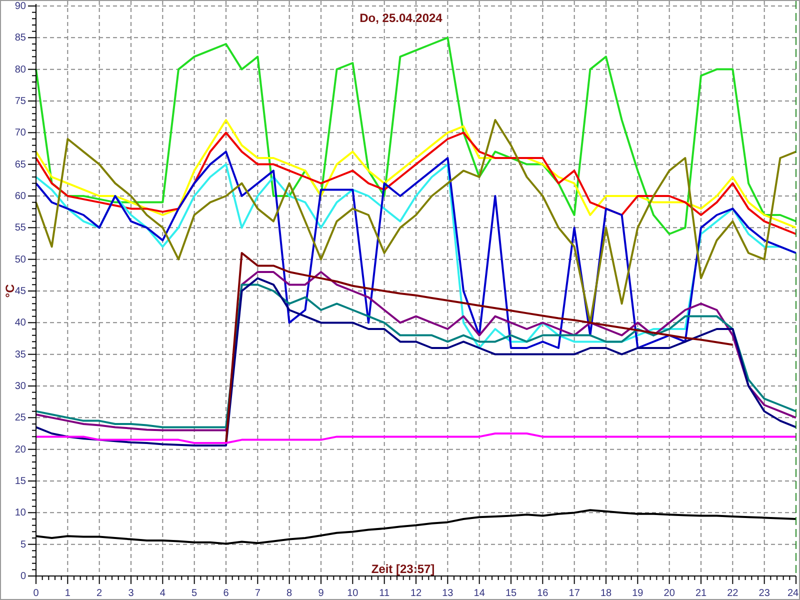  I want to click on tick-label: 1, so click(67, 593).